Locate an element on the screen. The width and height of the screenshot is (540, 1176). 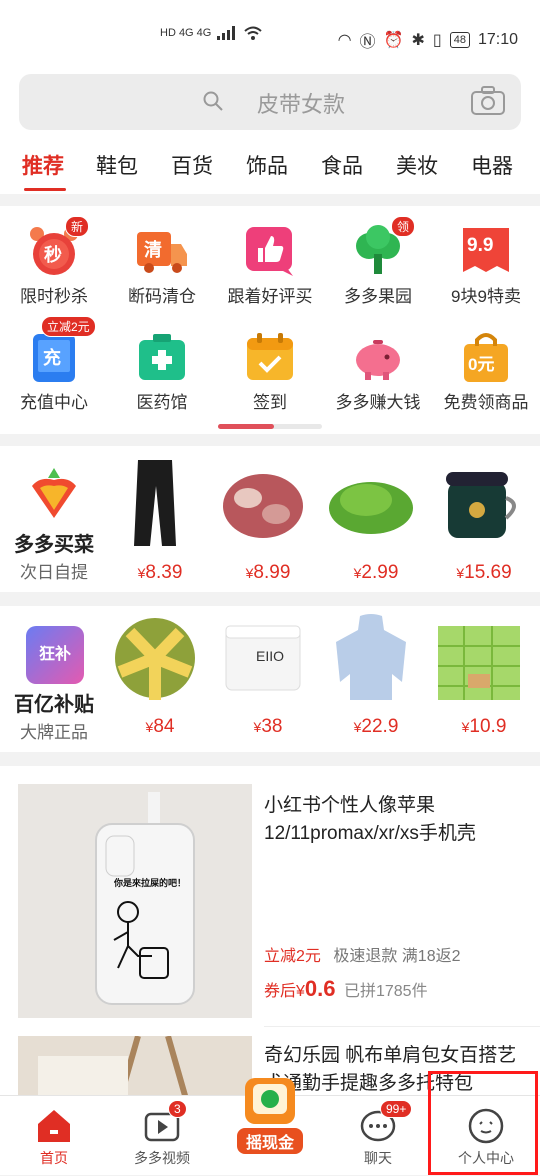
grocery-header: 多多买菜 次日自提 is located at coordinates (54, 519).